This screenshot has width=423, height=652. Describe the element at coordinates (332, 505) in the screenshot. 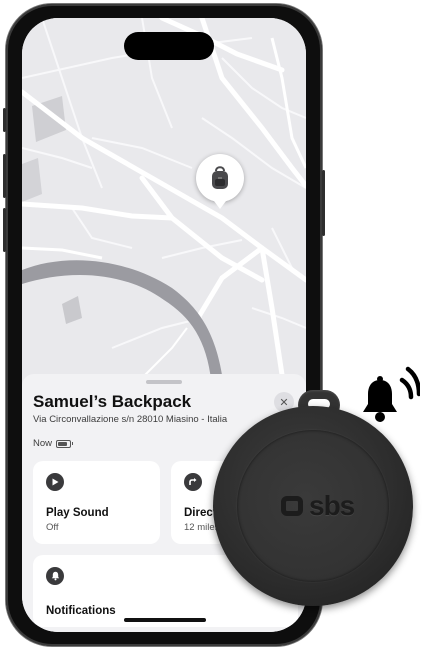

I see `sbs-logo-text: sbs` at that location.